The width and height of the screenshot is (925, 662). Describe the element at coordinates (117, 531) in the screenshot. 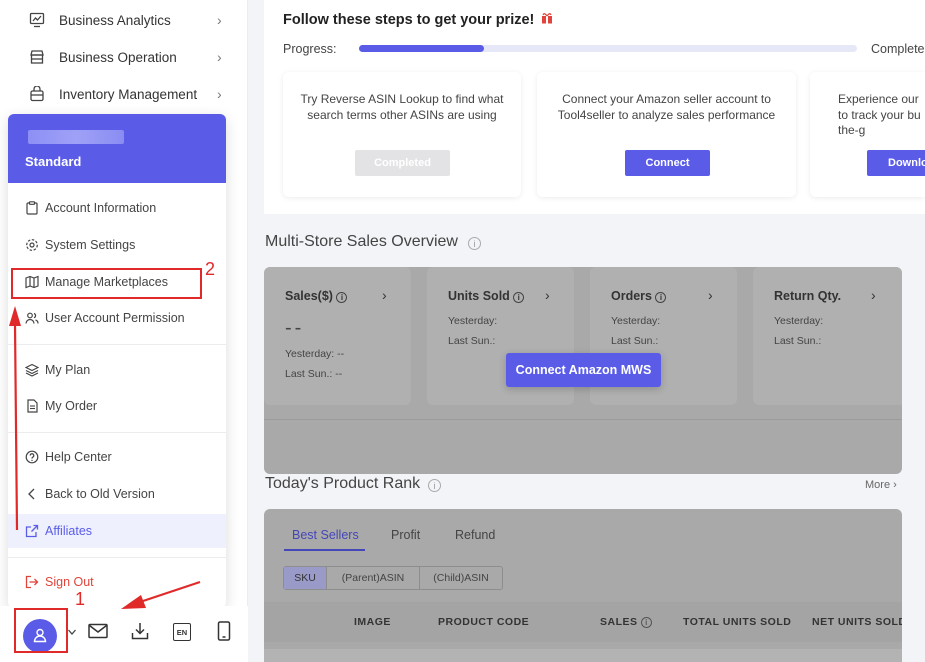

I see `menu-item-affiliates: Affiliates` at that location.